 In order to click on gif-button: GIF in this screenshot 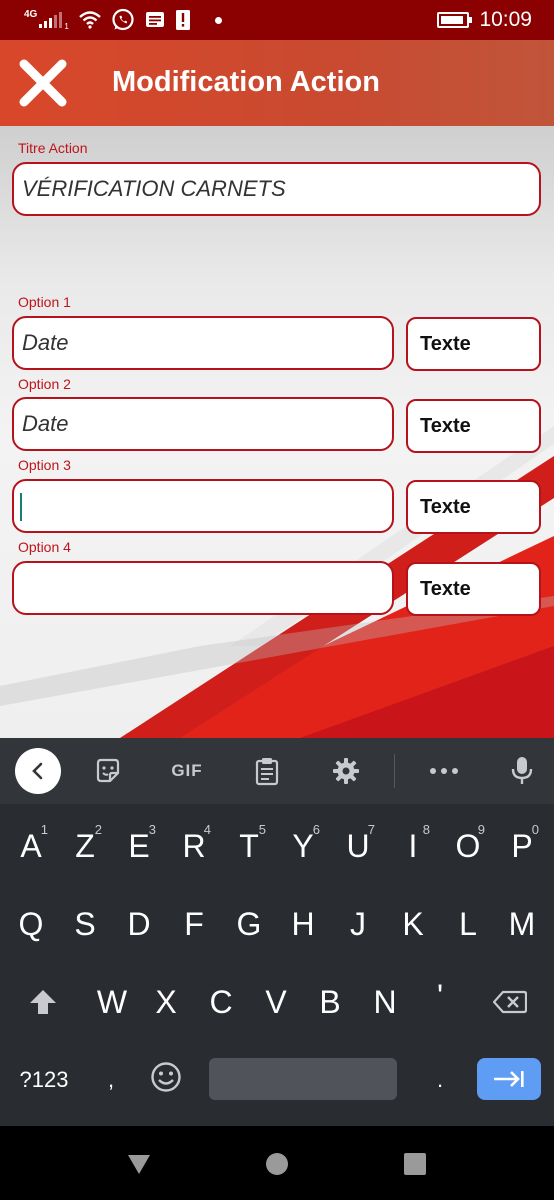, I will do `click(187, 771)`.